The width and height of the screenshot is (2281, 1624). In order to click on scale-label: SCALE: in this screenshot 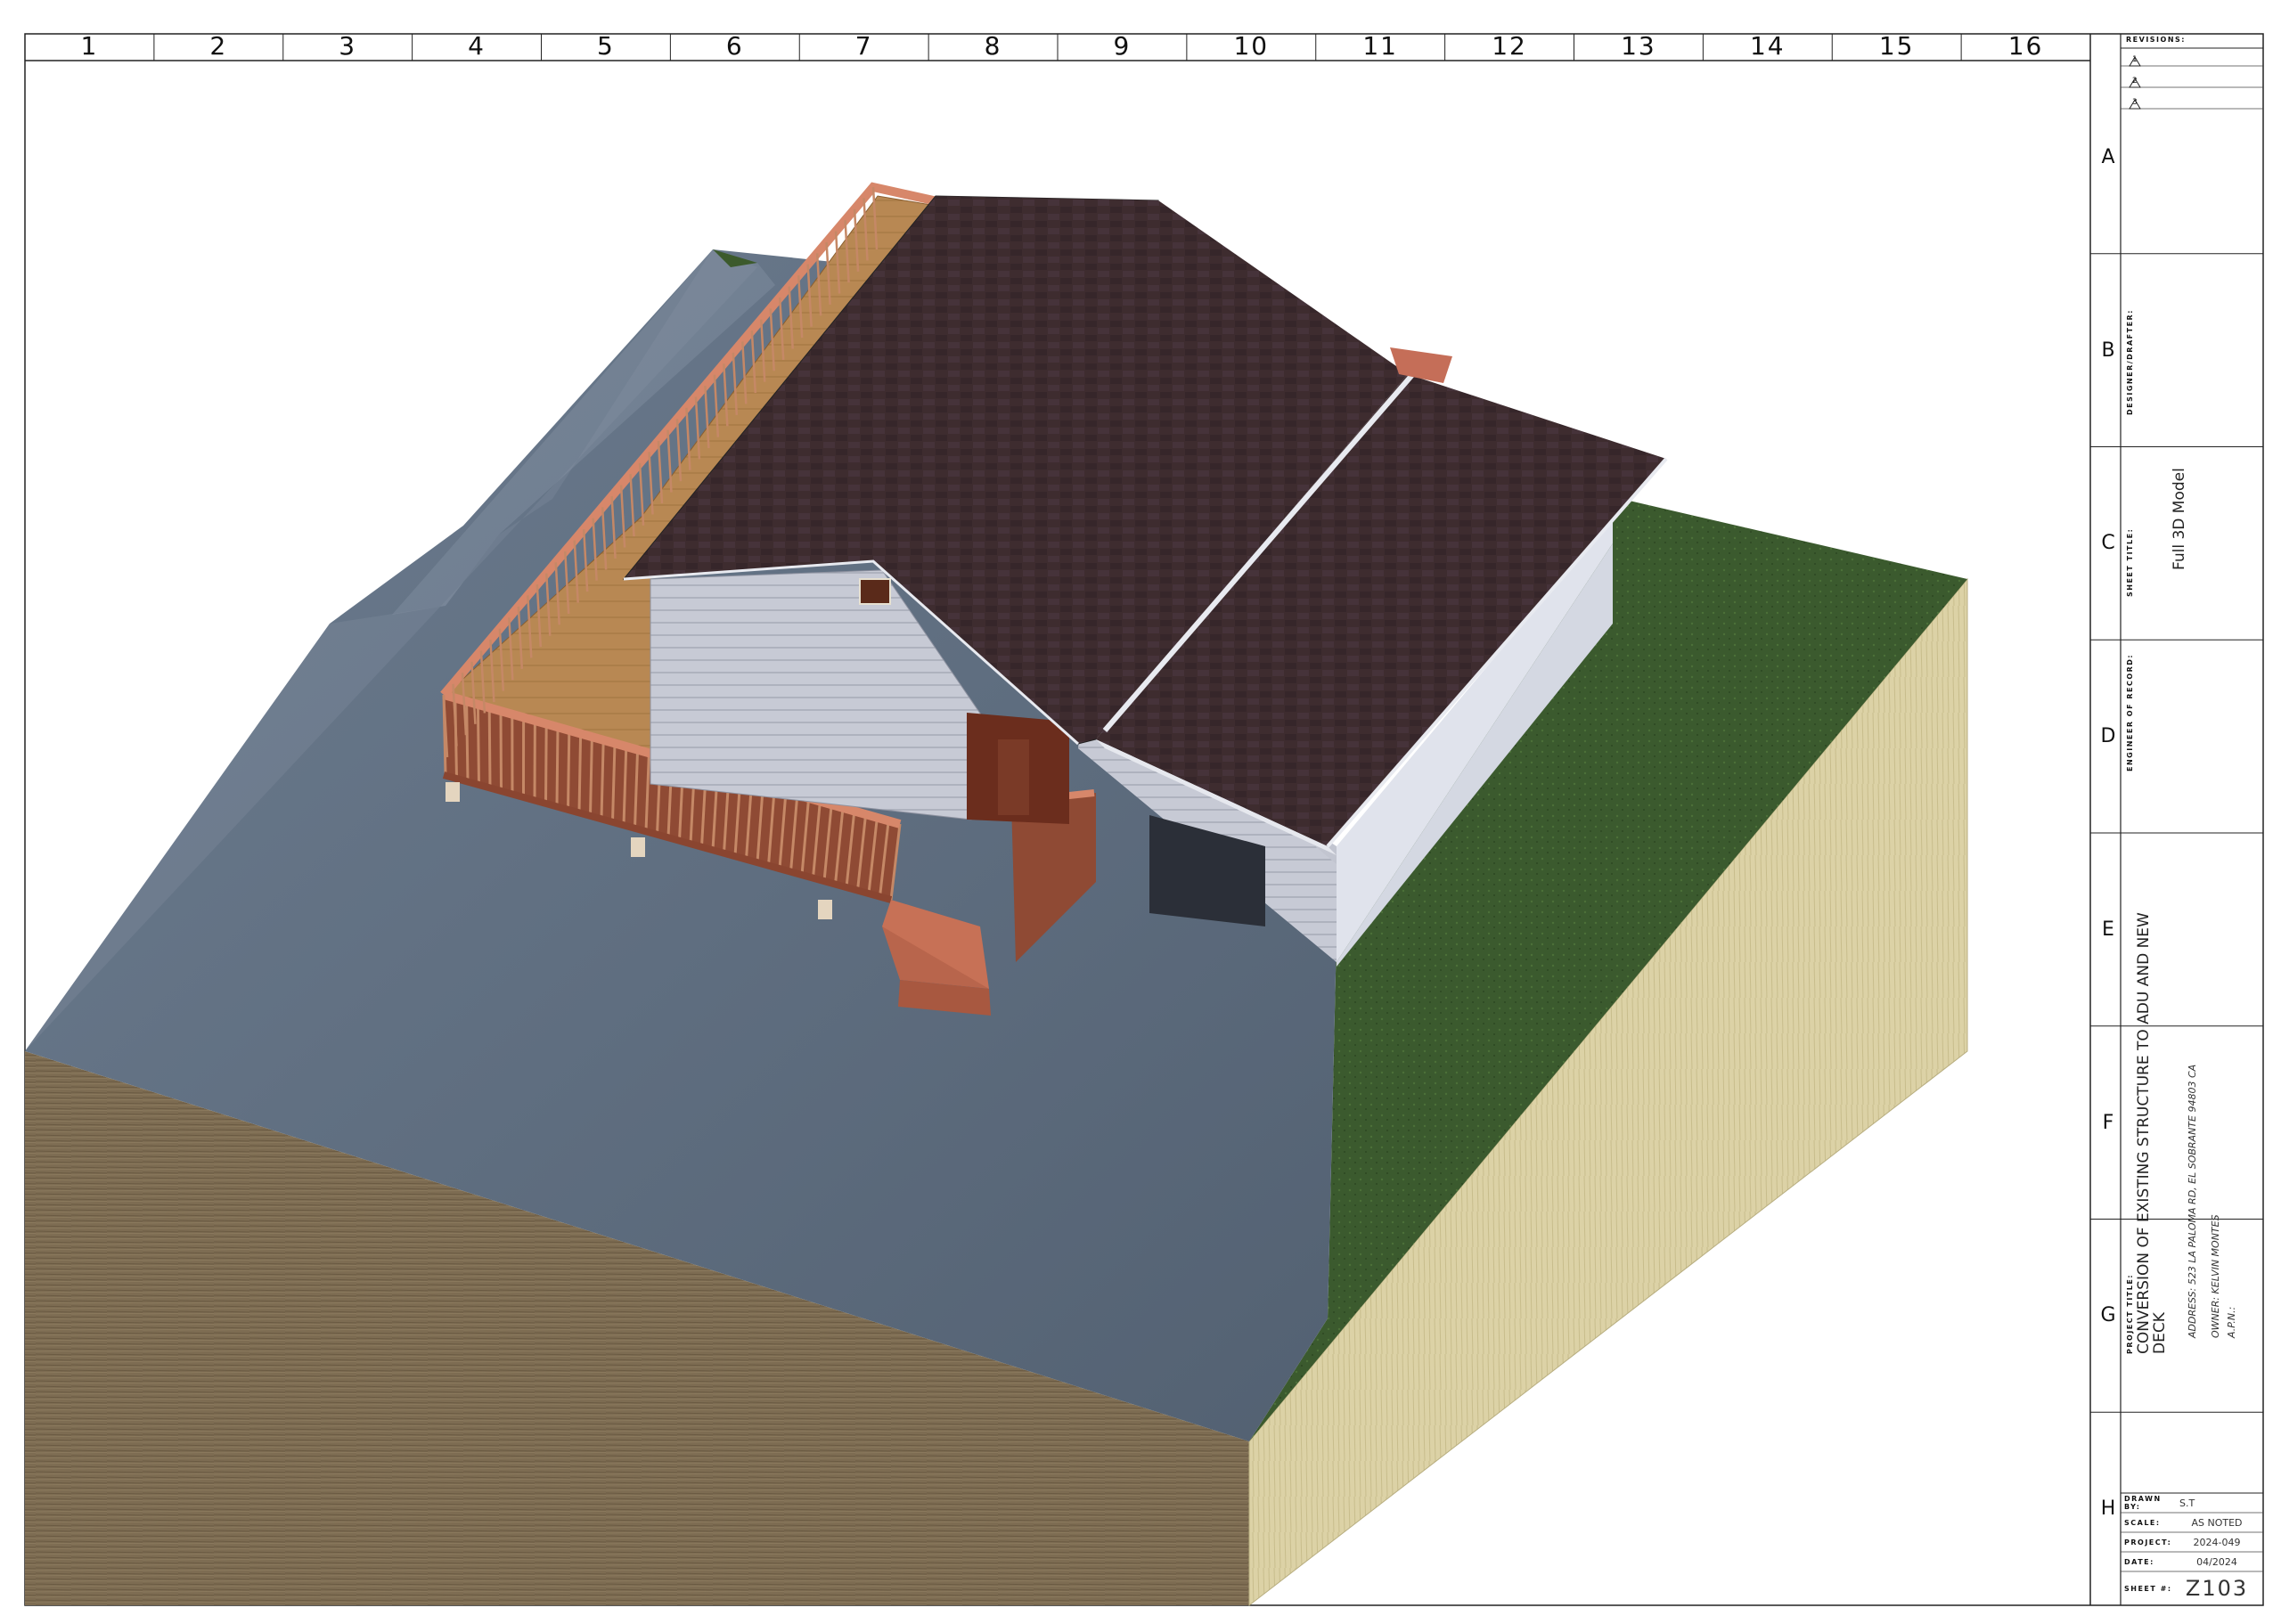, I will do `click(2150, 1523)`.